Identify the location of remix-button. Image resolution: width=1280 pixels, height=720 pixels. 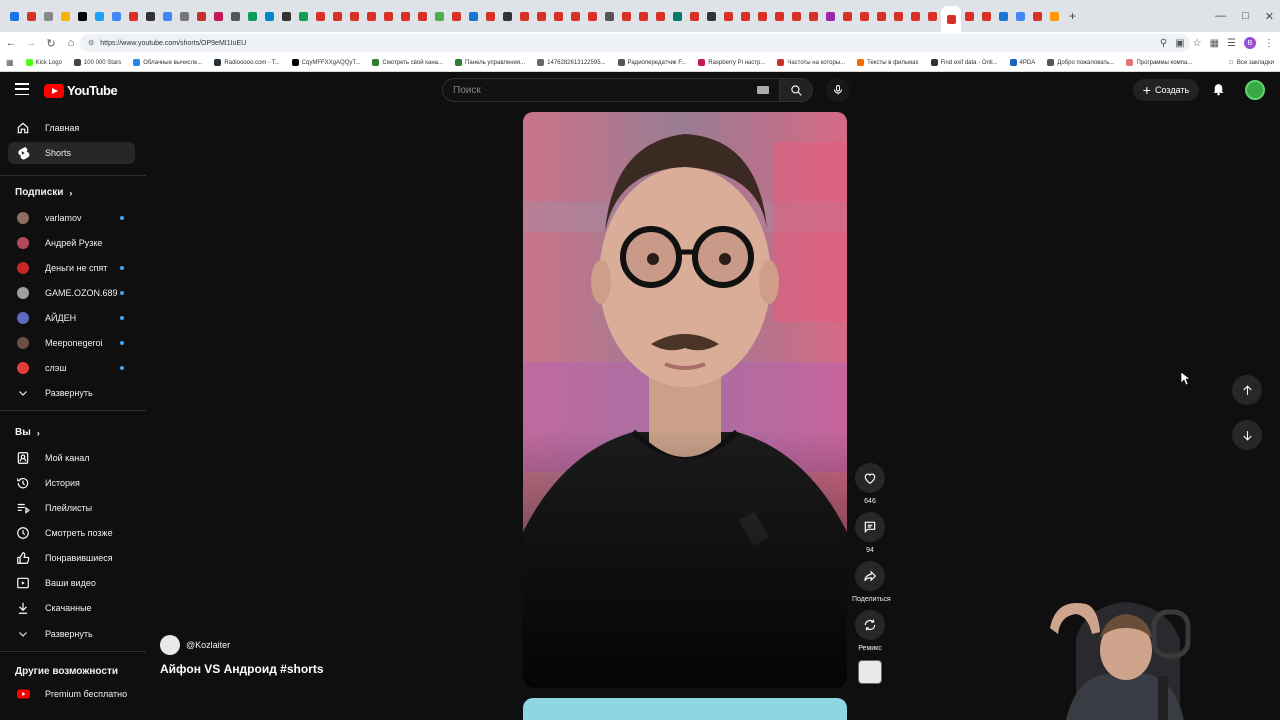
(870, 625).